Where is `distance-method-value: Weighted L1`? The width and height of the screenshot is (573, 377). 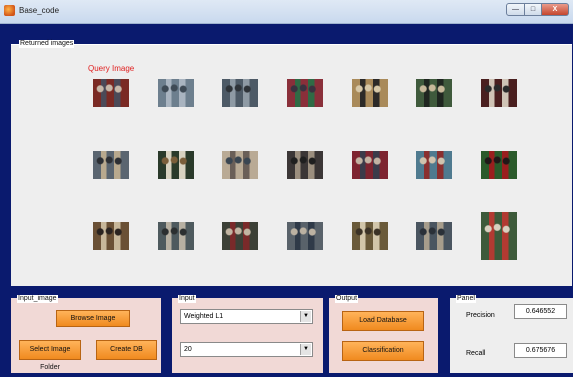 distance-method-value: Weighted L1 is located at coordinates (204, 316).